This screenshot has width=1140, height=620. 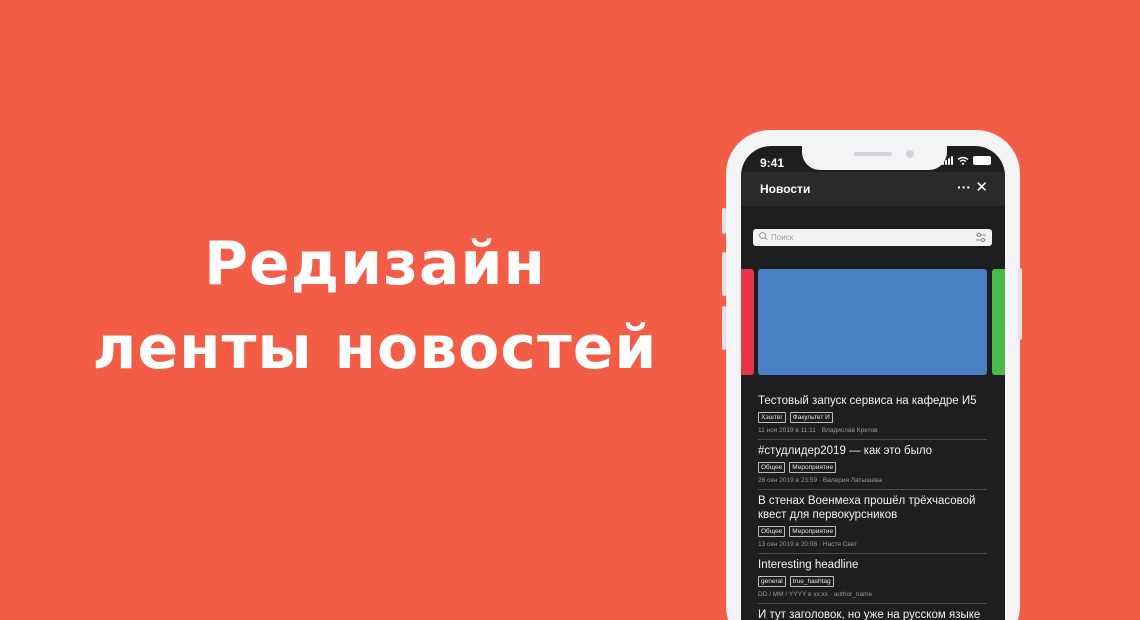 What do you see at coordinates (375, 348) in the screenshot?
I see `hero-line-2: ленты новостей` at bounding box center [375, 348].